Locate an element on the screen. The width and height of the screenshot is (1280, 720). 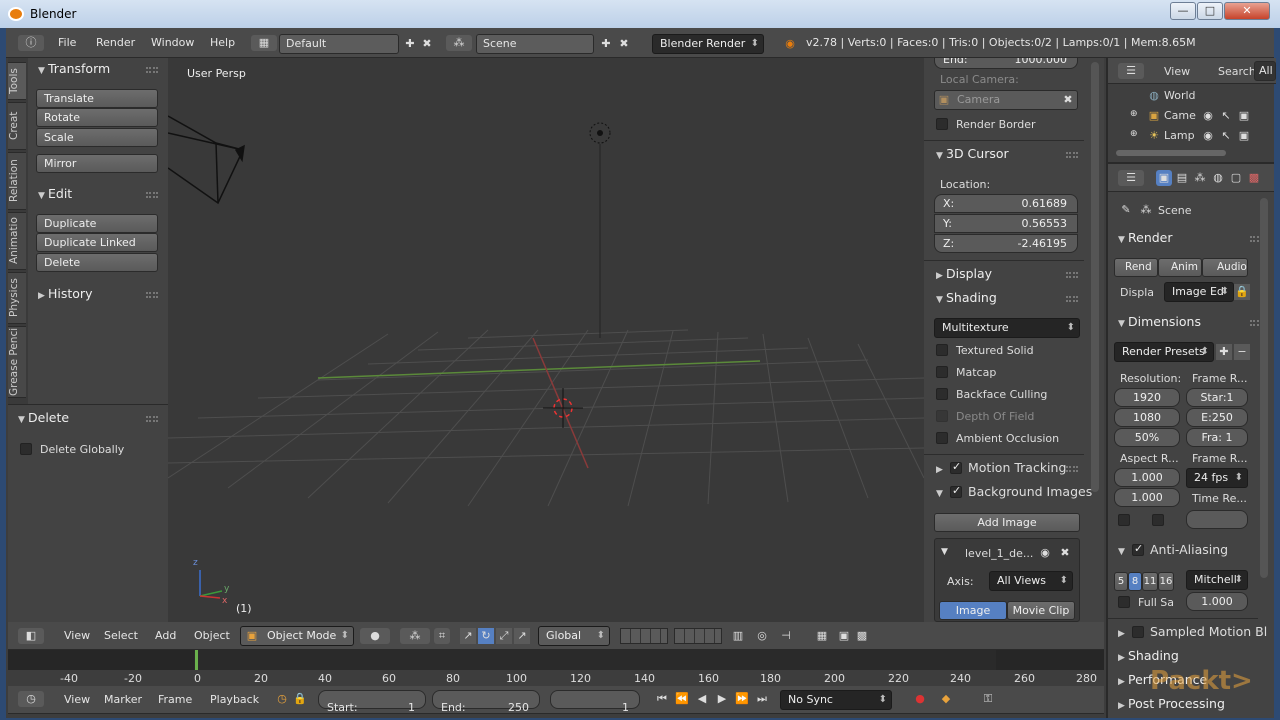
orientation-select: Global is located at coordinates (574, 636).